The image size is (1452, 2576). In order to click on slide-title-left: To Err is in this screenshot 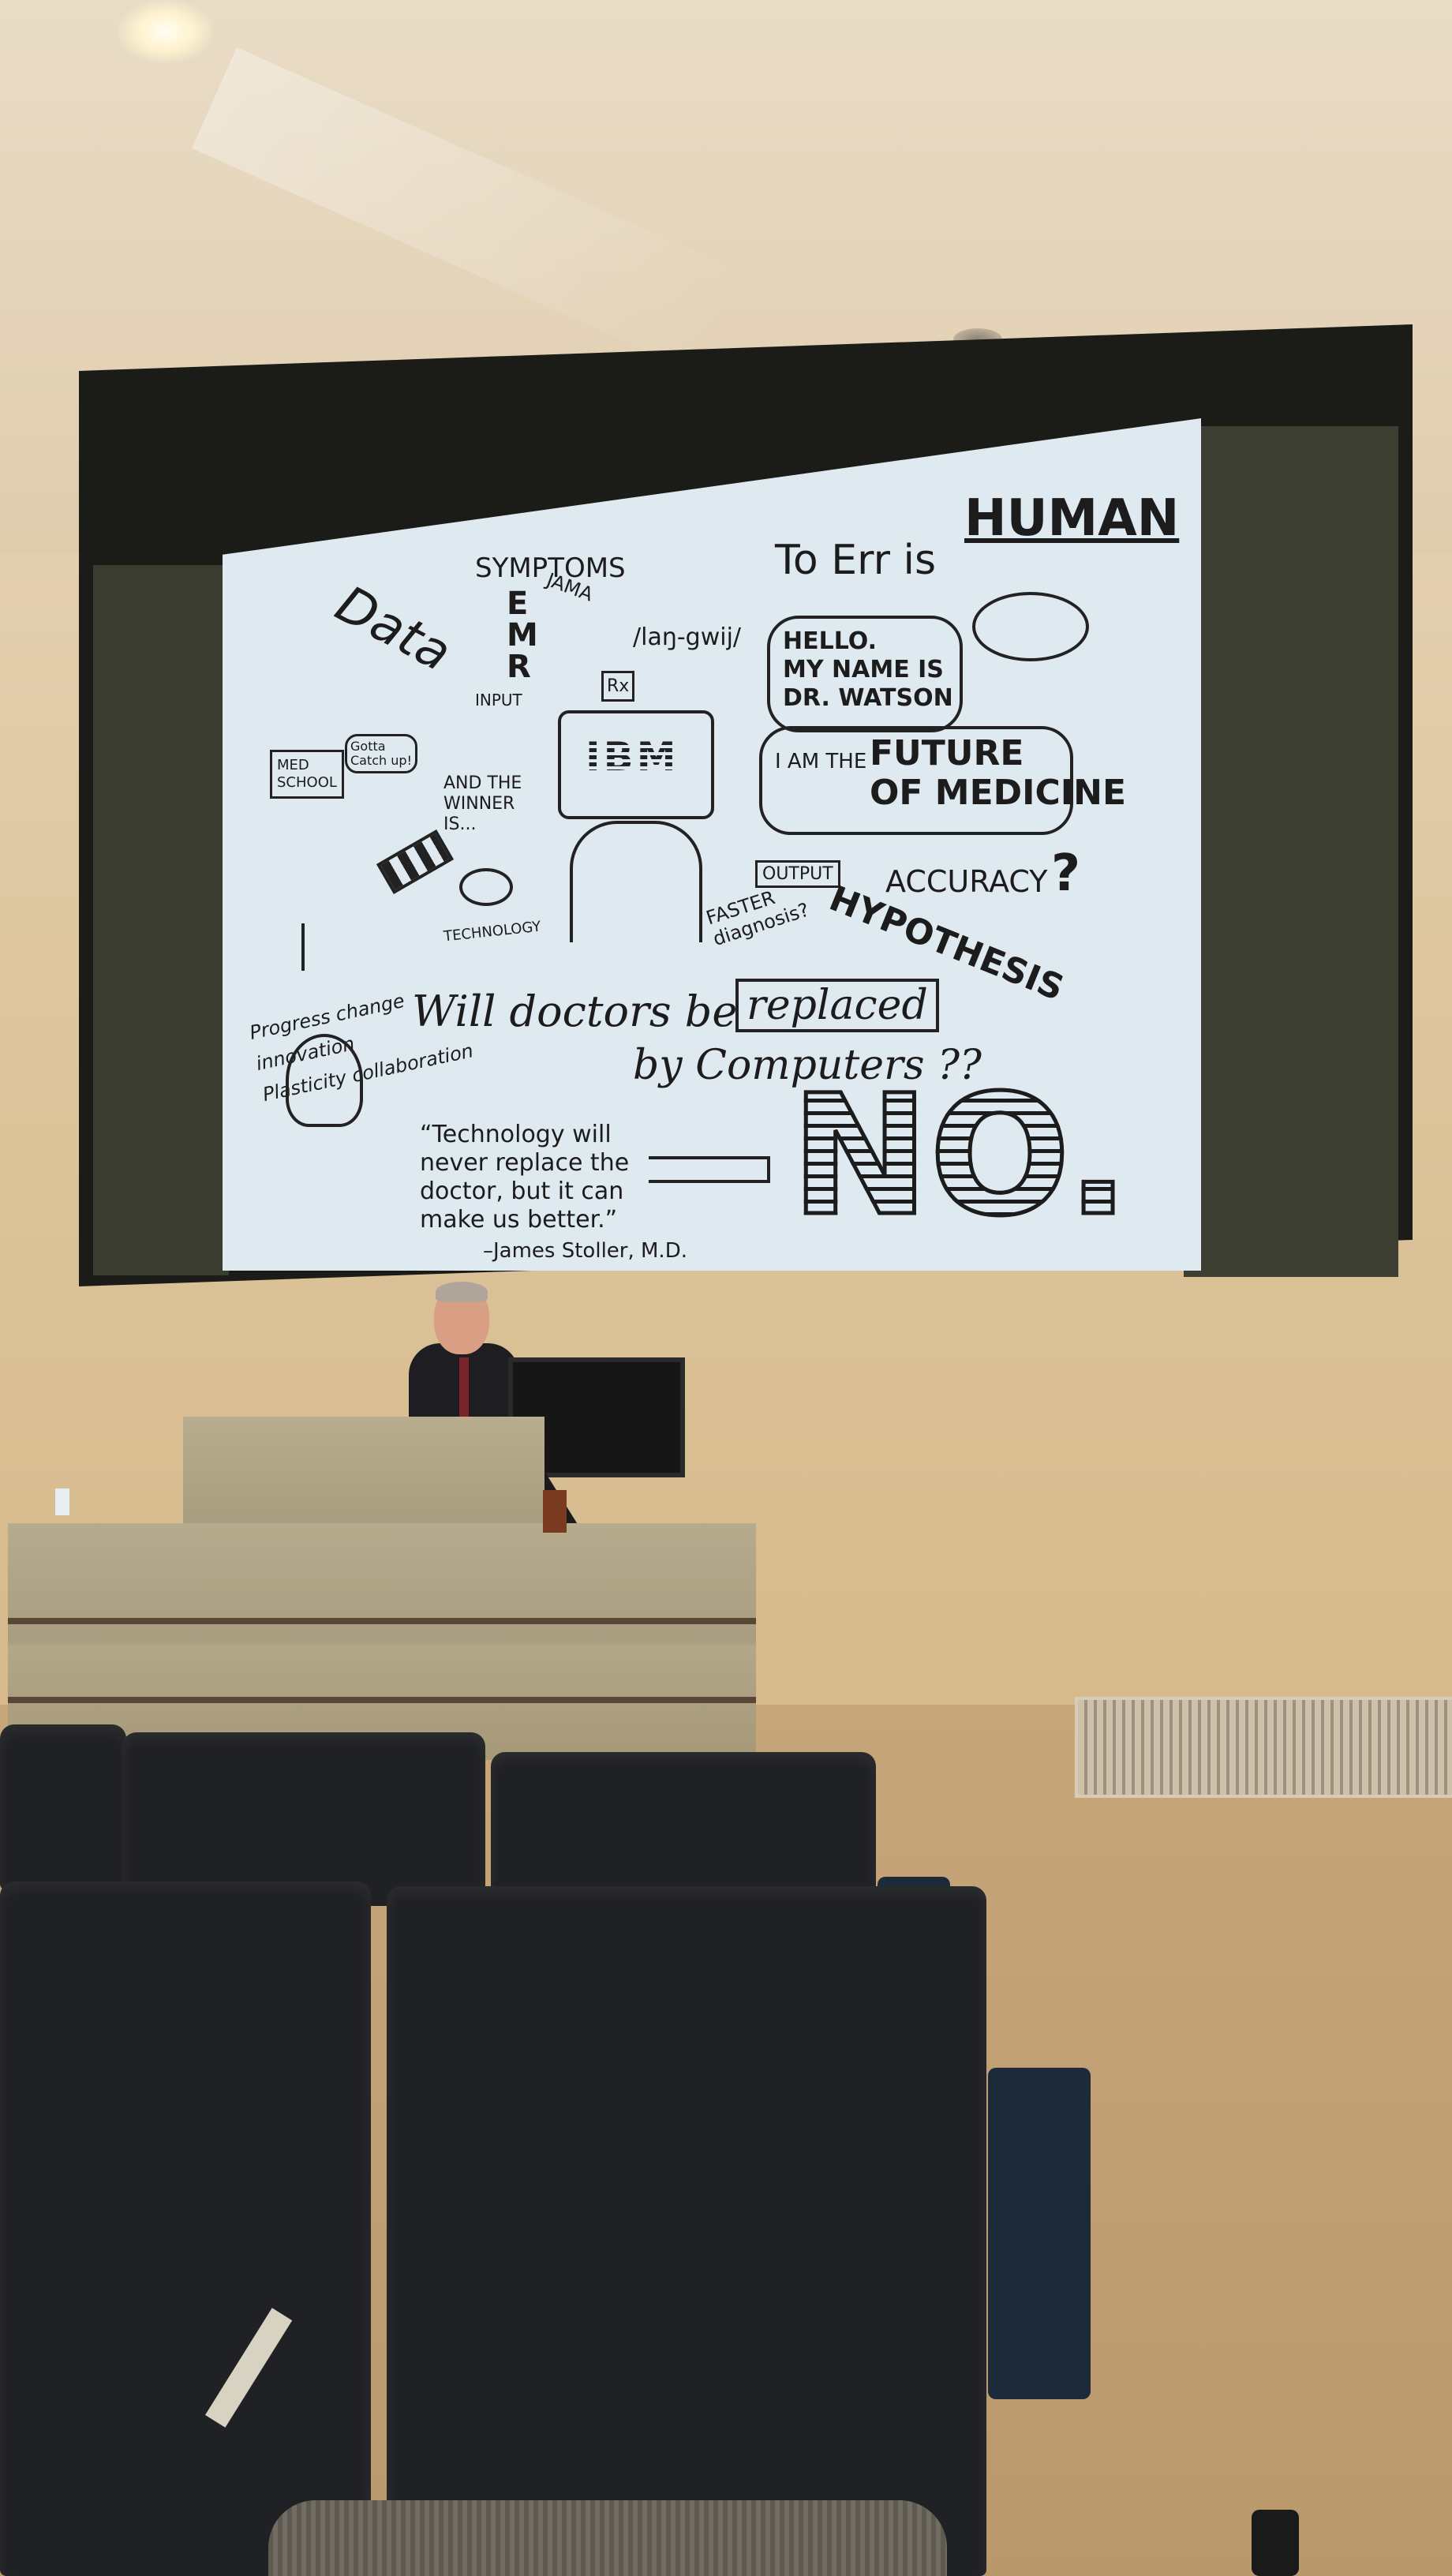, I will do `click(856, 560)`.